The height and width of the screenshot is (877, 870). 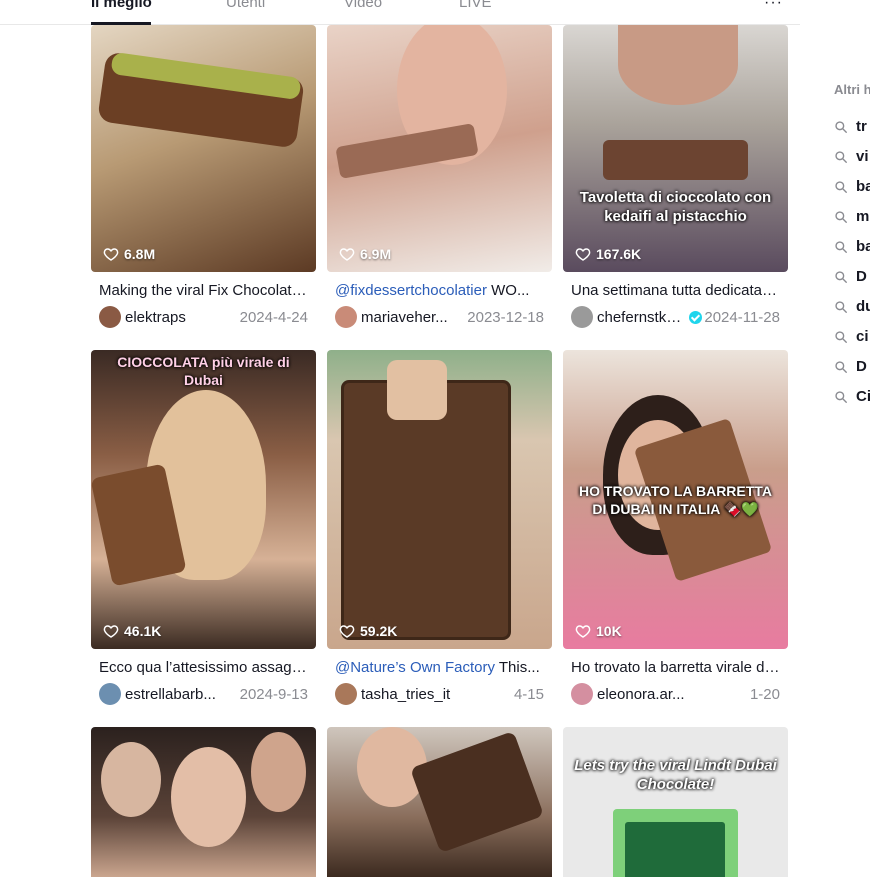 I want to click on like-count-value: 59.2K, so click(x=379, y=631).